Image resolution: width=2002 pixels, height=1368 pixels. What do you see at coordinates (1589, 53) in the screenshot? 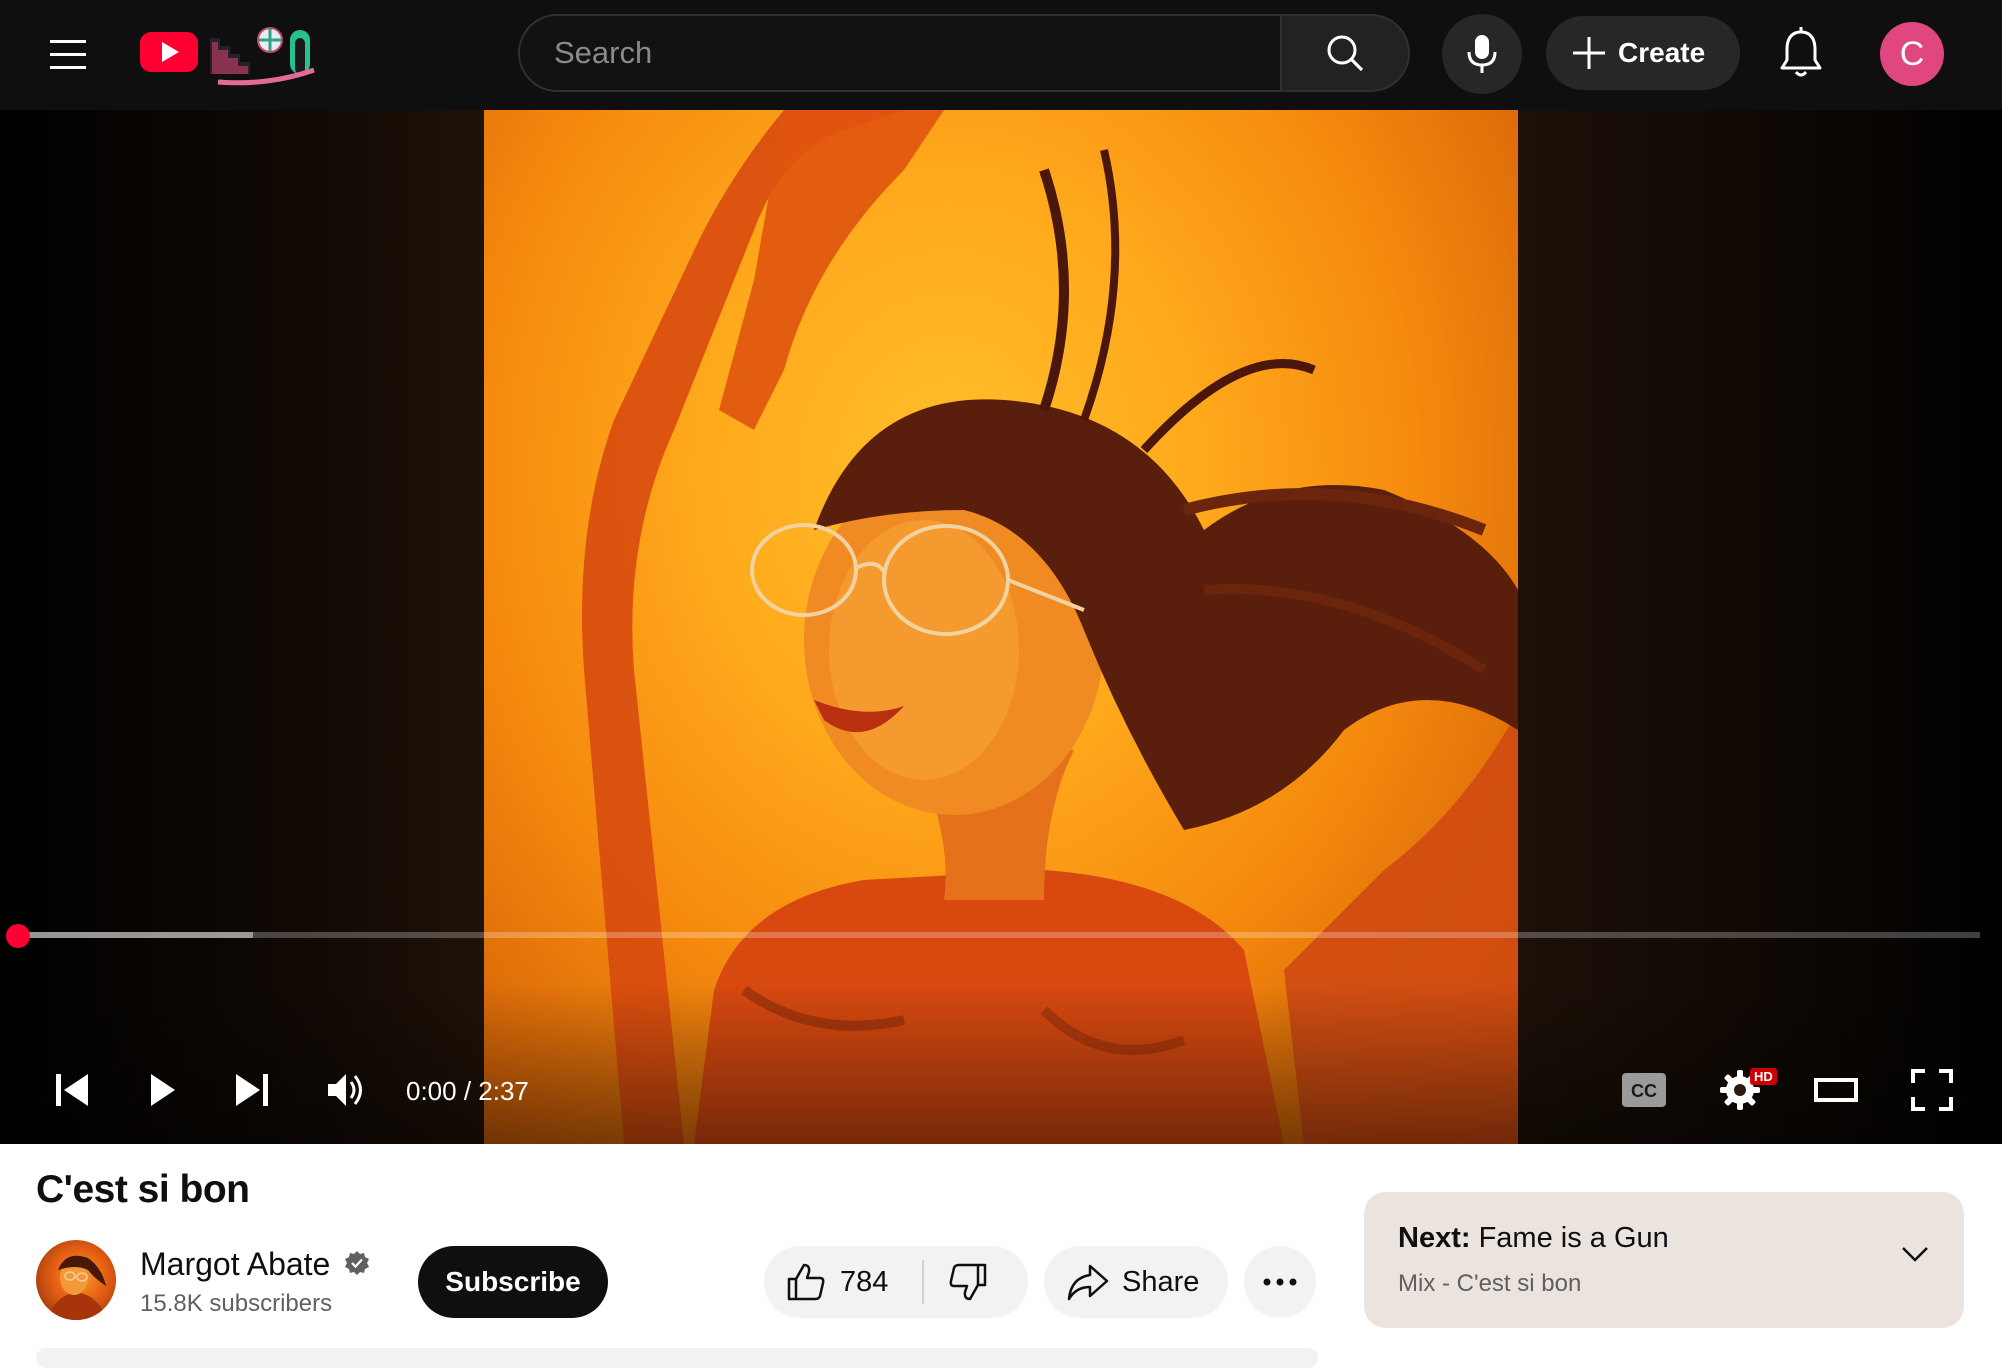
I see `plus-icon` at bounding box center [1589, 53].